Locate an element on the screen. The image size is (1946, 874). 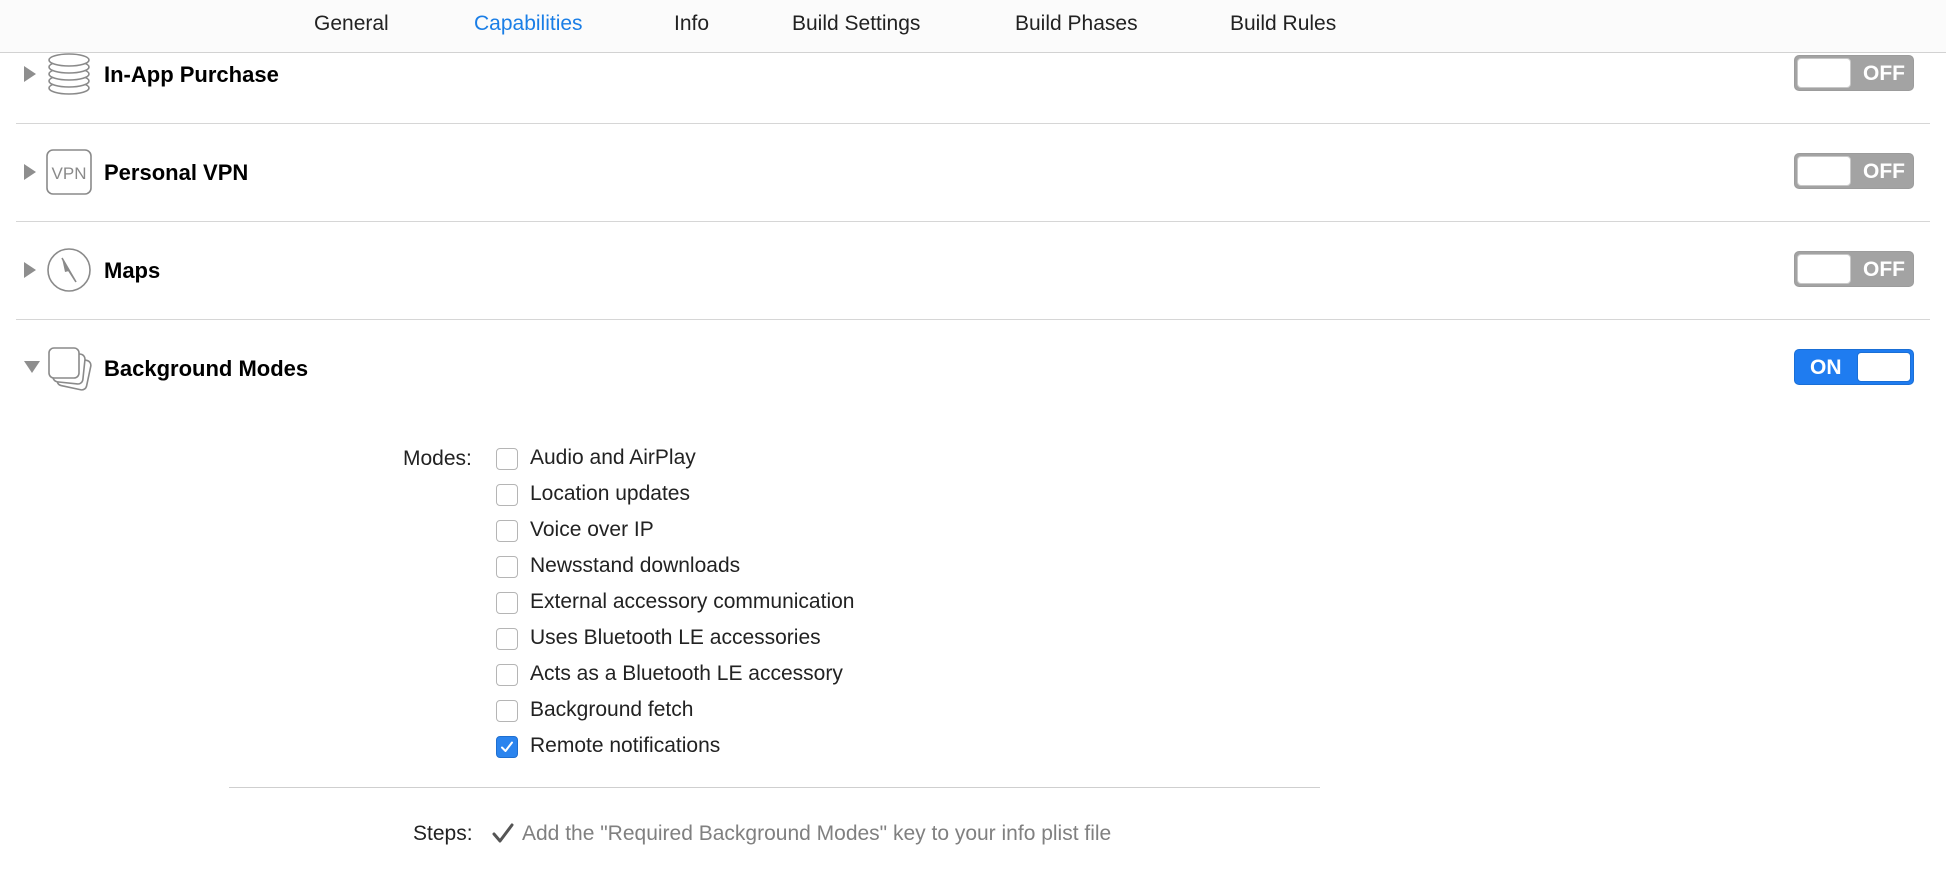
capability-row-in-app-purchase: In-App Purchase OFF is located at coordinates (973, 75).